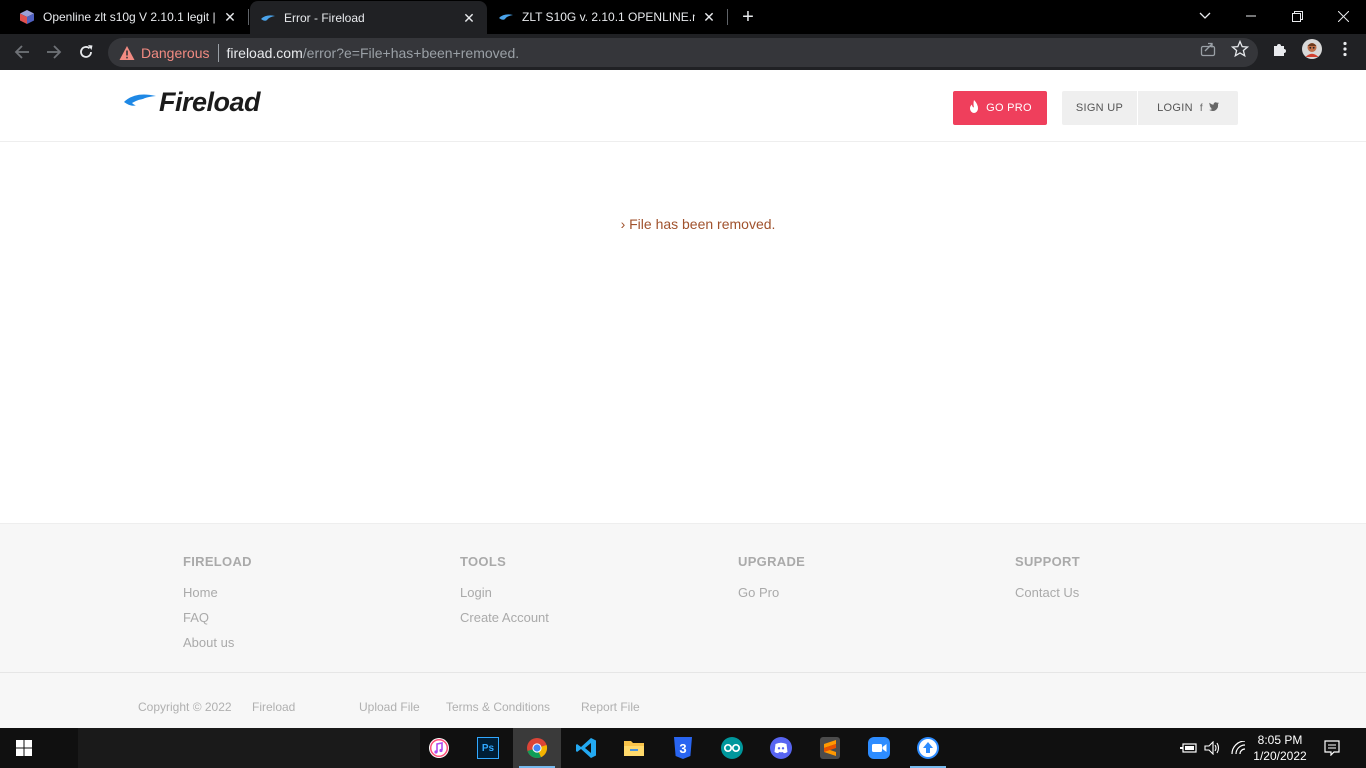 The height and width of the screenshot is (768, 1366). What do you see at coordinates (411, 52) in the screenshot?
I see `url-path: /error?e=File+has+been+removed.` at bounding box center [411, 52].